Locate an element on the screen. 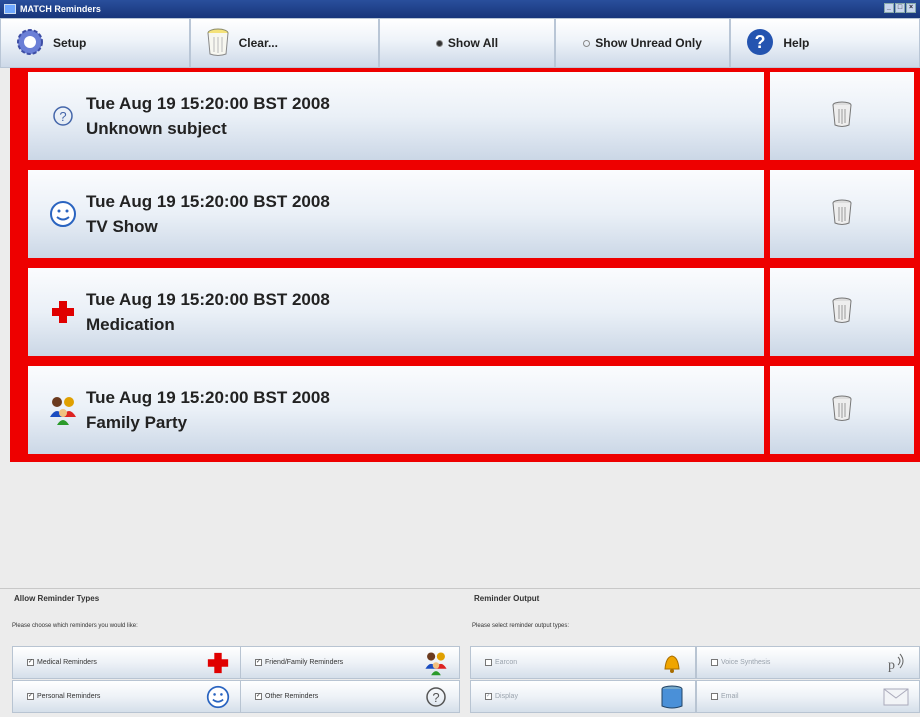 Image resolution: width=920 pixels, height=717 pixels. voice-synthesis-checkbox: Voice Synthesis p is located at coordinates (808, 662).